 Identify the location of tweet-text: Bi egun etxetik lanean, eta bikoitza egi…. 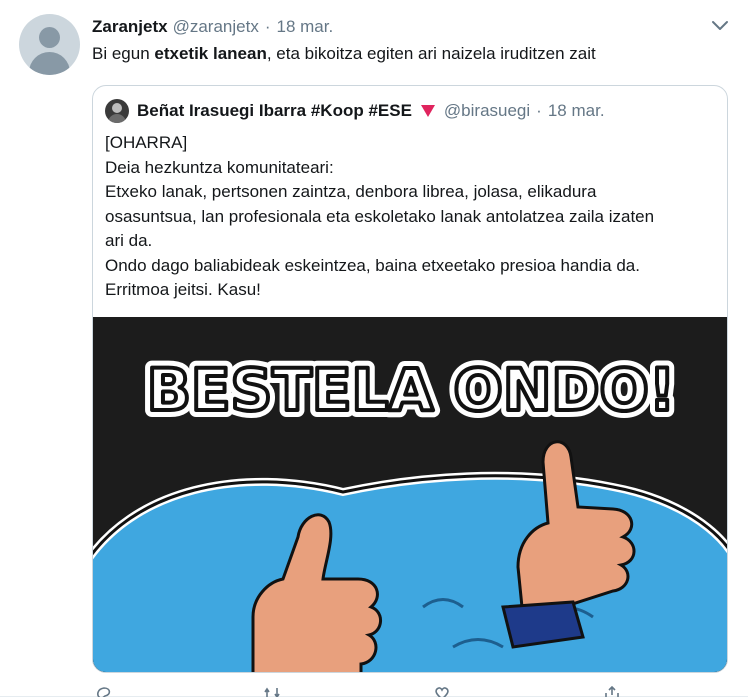
(344, 54).